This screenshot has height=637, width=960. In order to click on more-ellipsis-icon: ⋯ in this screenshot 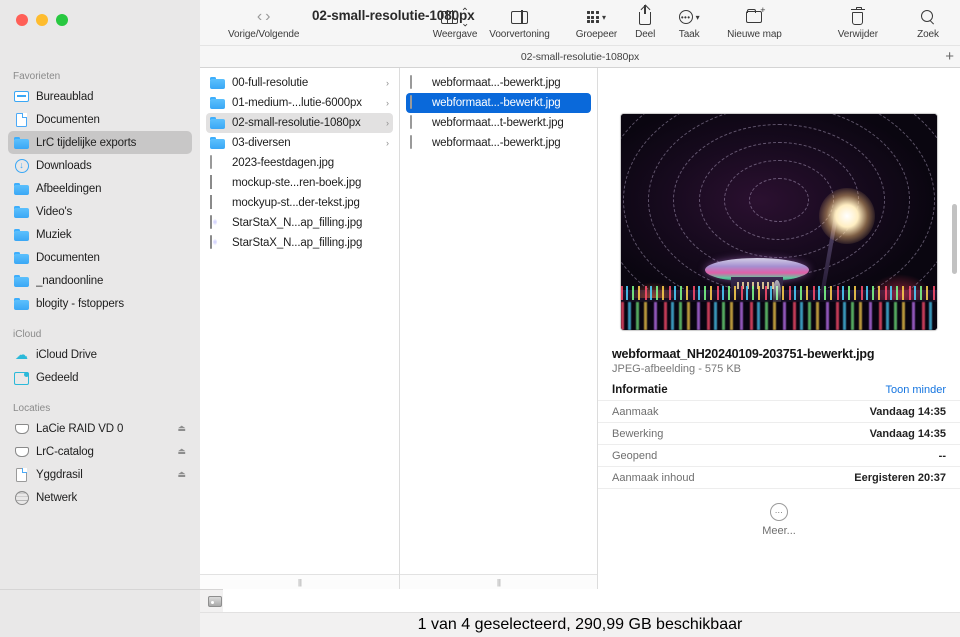, I will do `click(779, 512)`.